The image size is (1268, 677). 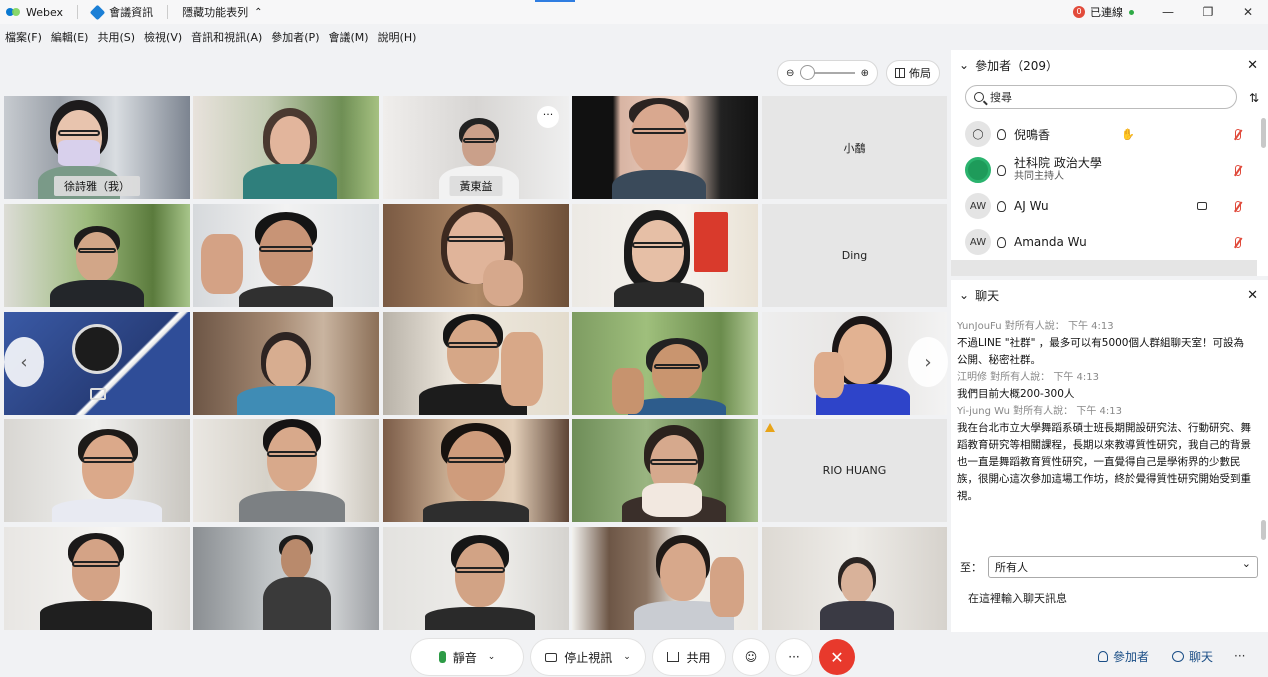 I want to click on layout-button: 佈局, so click(x=913, y=73).